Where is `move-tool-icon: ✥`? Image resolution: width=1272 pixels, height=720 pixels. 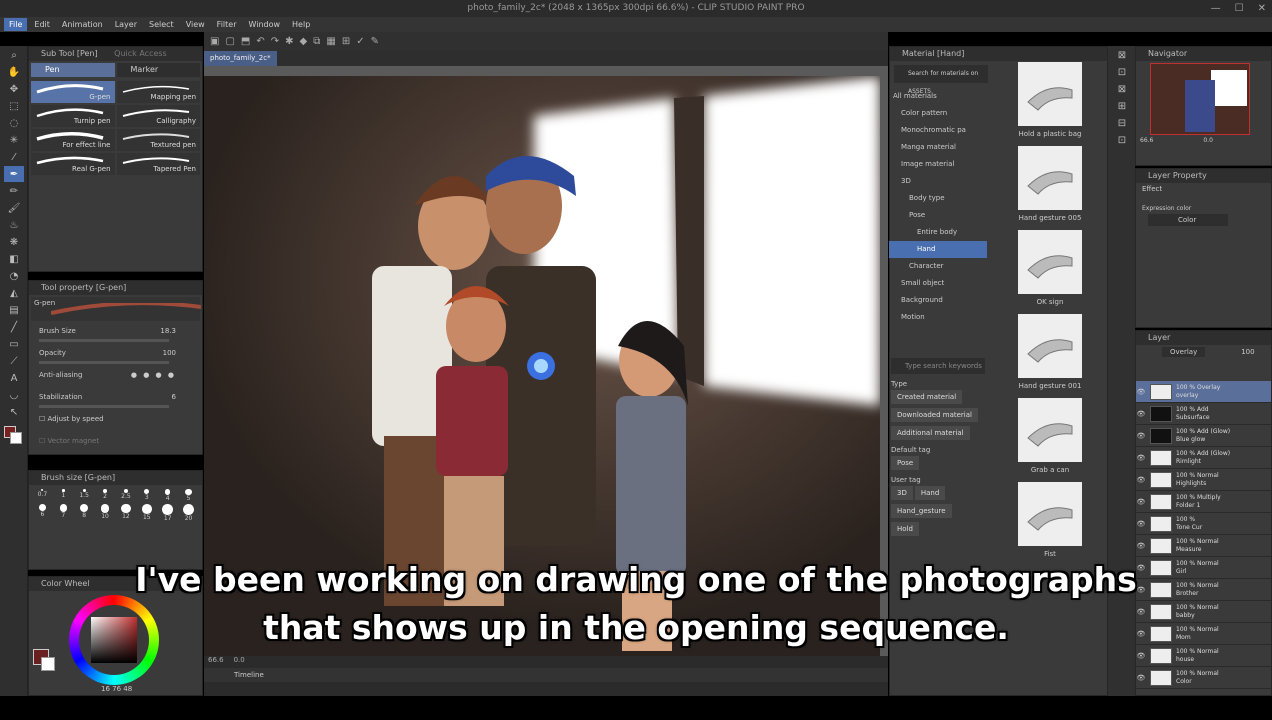
move-tool-icon: ✥ is located at coordinates (14, 89).